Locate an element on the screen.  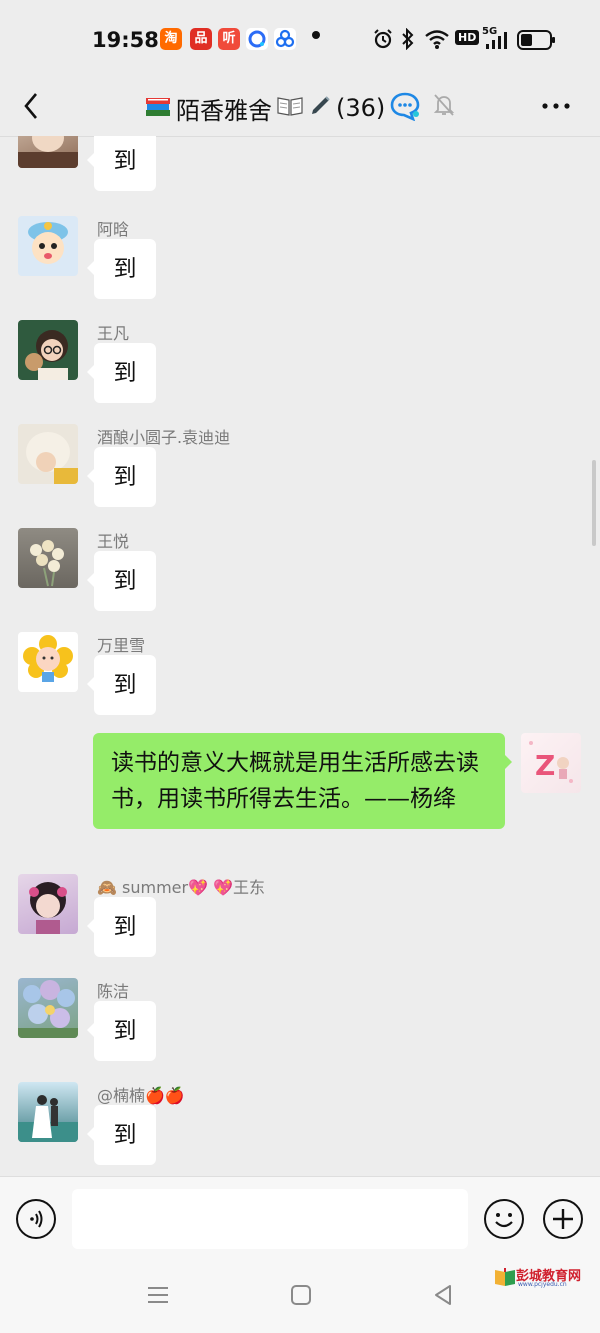
wifi-icon is located at coordinates (437, 41).